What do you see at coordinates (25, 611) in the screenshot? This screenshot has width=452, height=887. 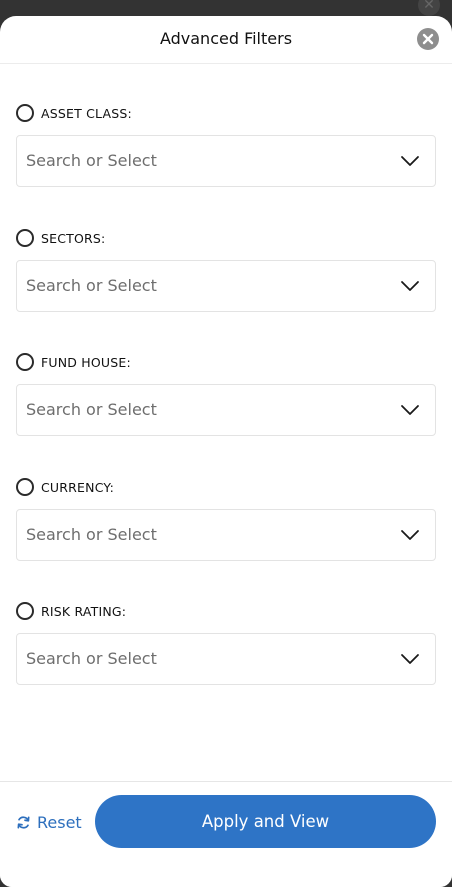 I see `risk-rating-checkbox` at bounding box center [25, 611].